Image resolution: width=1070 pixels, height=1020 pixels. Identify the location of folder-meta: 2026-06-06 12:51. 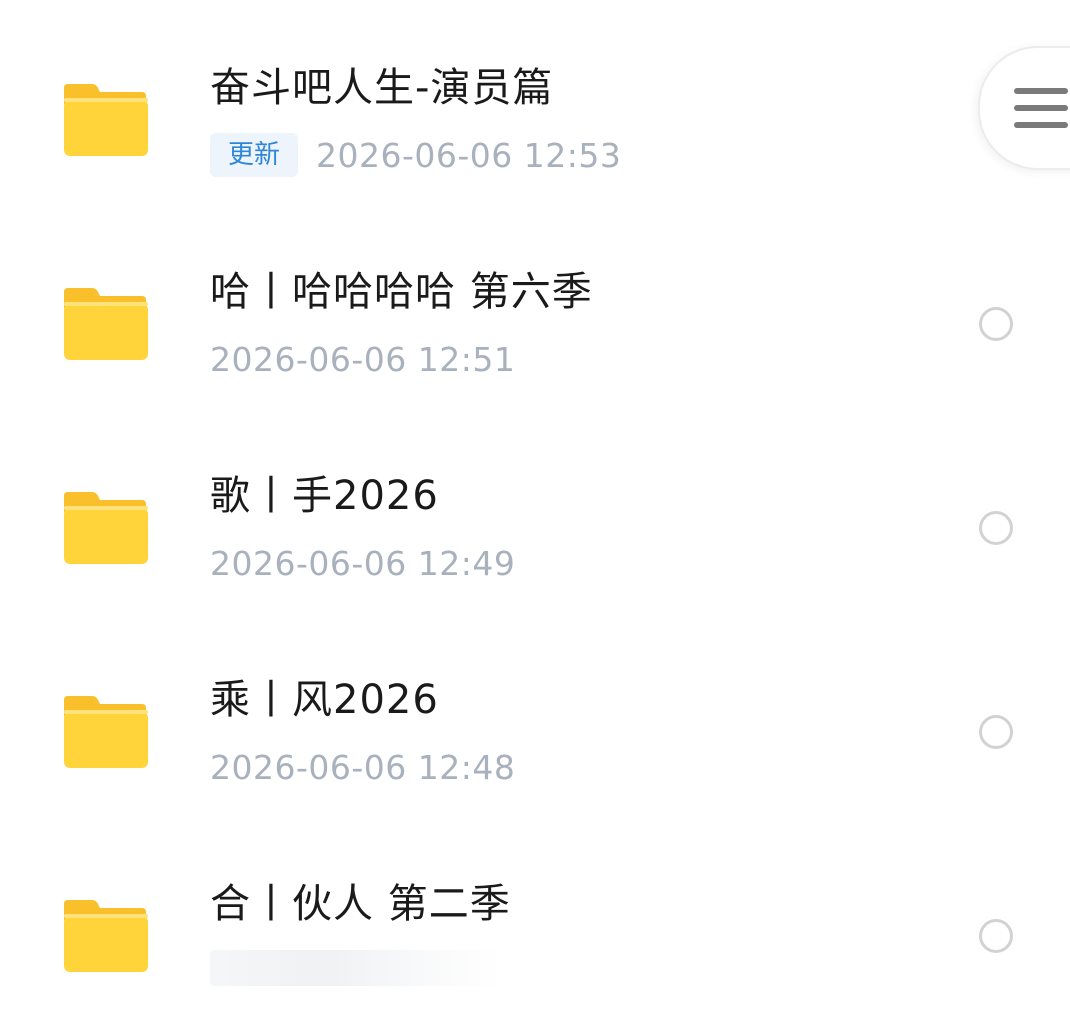
(362, 359).